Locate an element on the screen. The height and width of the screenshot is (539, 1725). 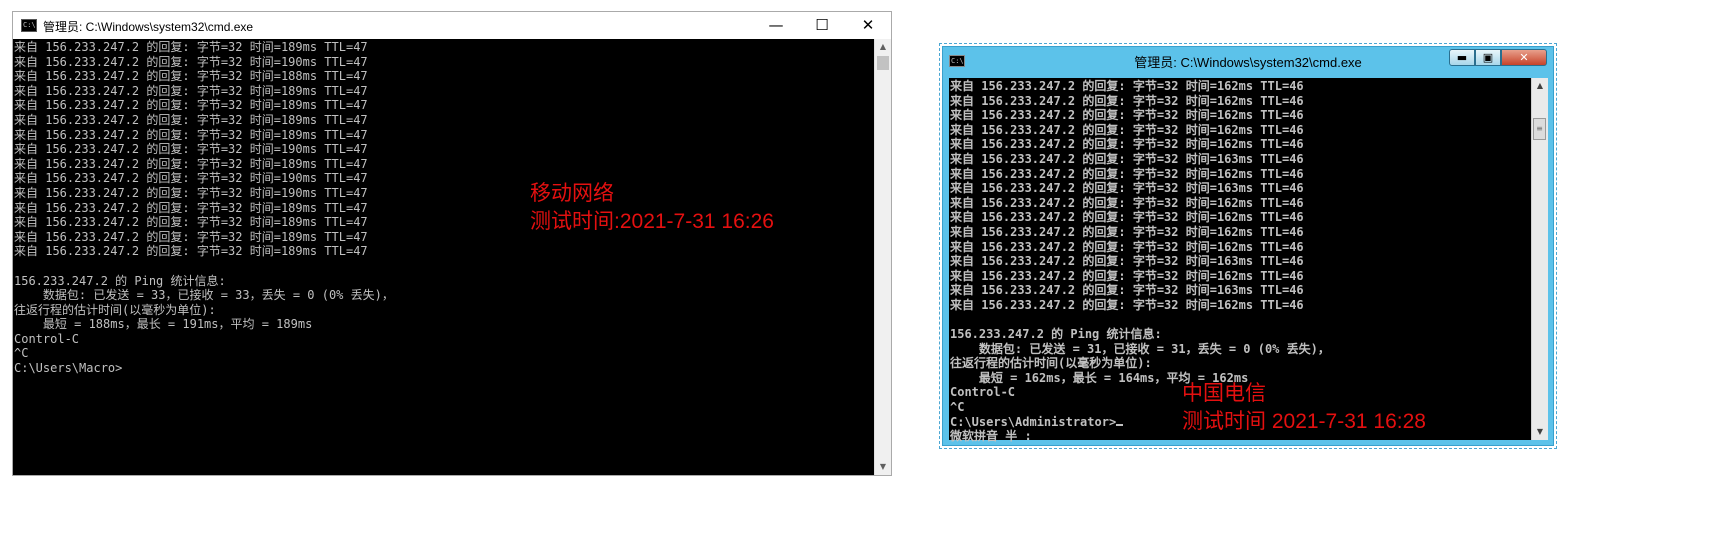
window-controls: ▬ ▣ ✕ is located at coordinates (1498, 58).